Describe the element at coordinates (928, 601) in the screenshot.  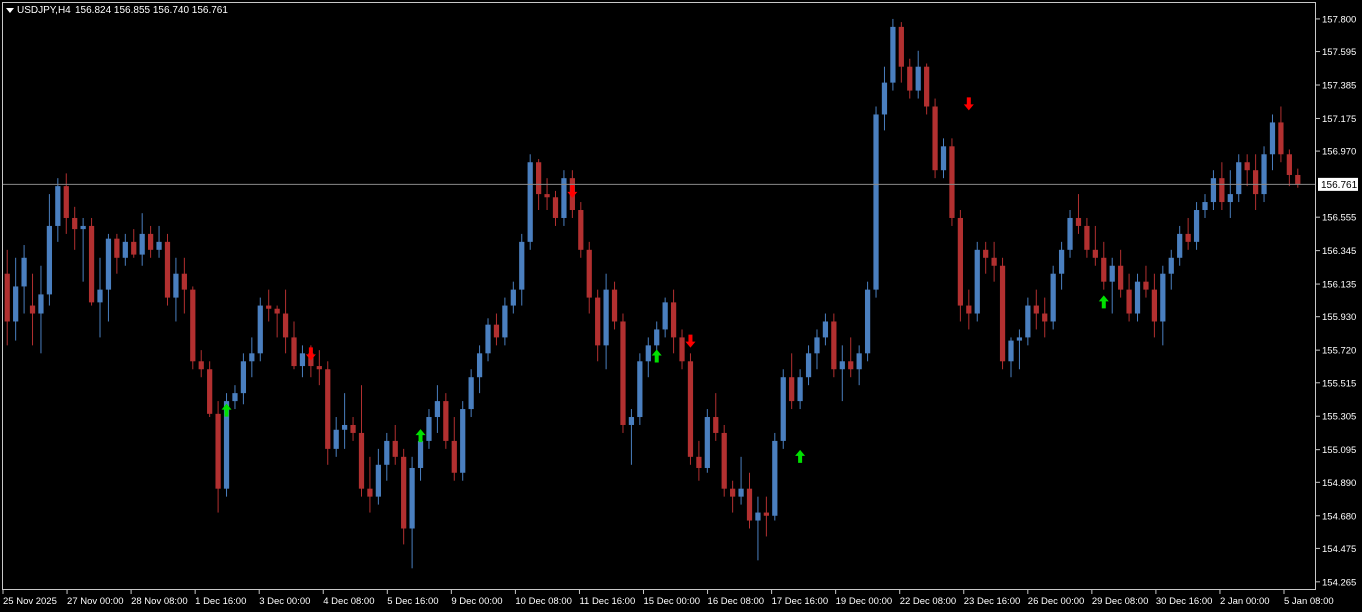
I see `time-tick-label: 22 Dec 08:00` at that location.